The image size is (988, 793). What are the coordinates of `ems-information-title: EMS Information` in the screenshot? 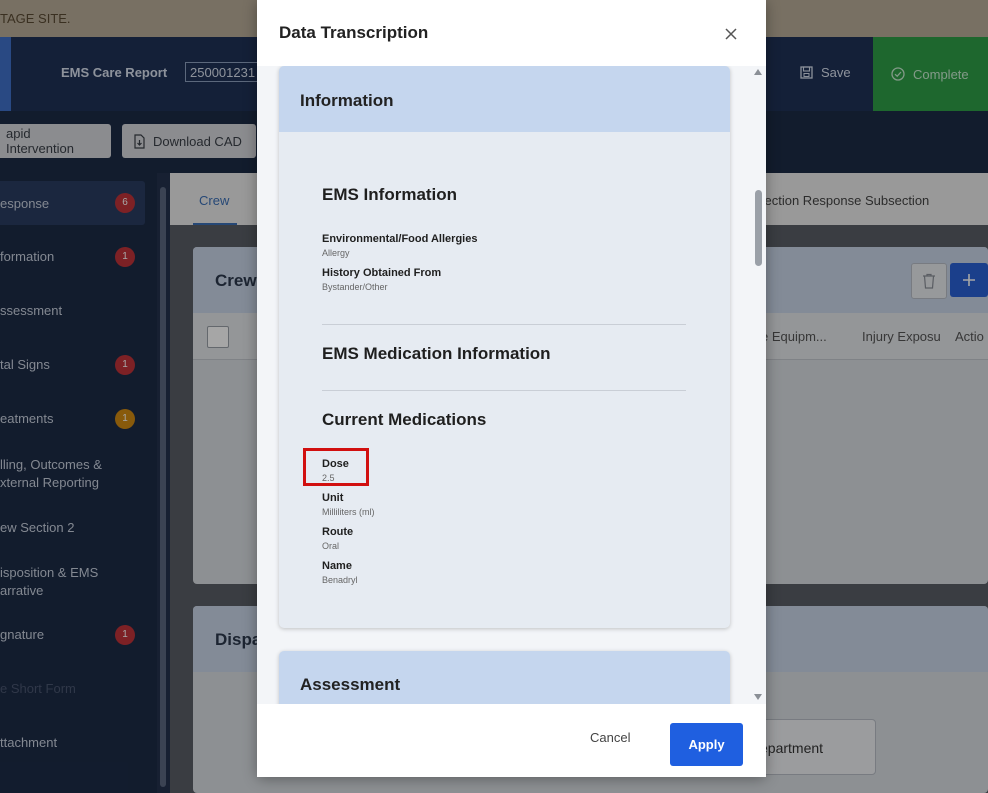 It's located at (390, 194).